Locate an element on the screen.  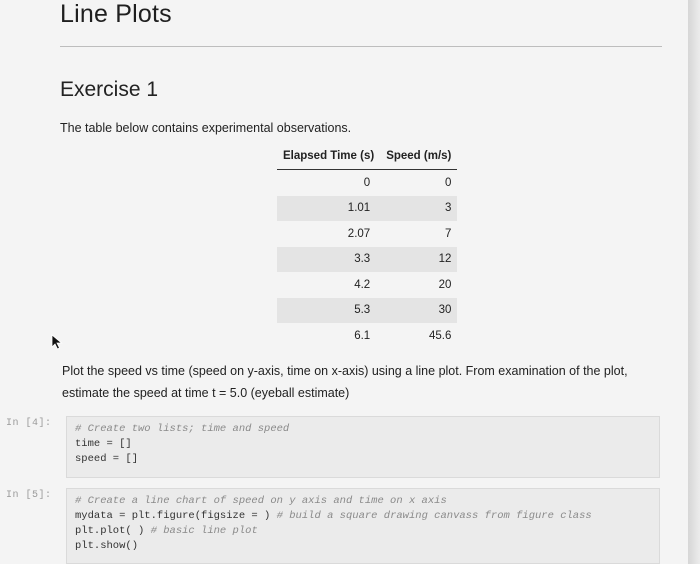
table-row: 6.1 45.6 is located at coordinates (367, 336).